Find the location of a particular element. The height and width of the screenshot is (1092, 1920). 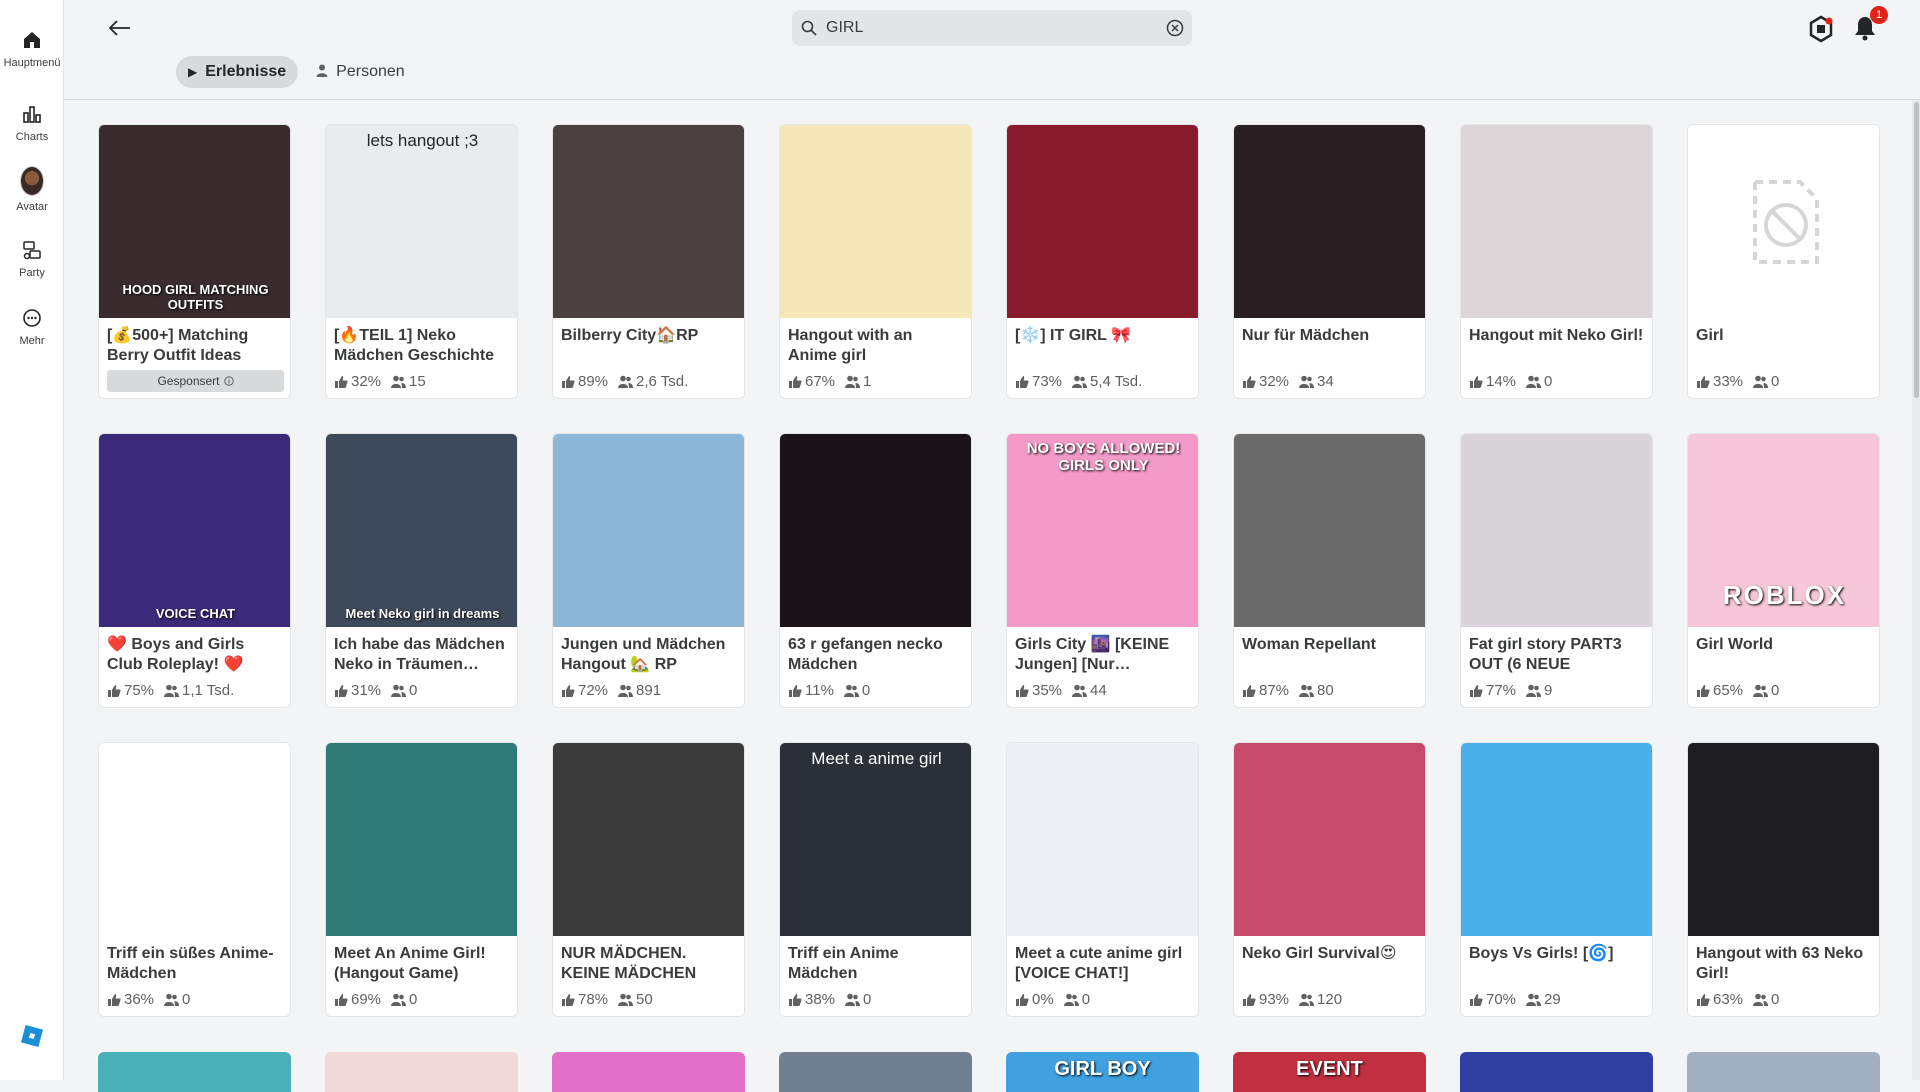

experience-stats: 31% 0 is located at coordinates (375, 690).